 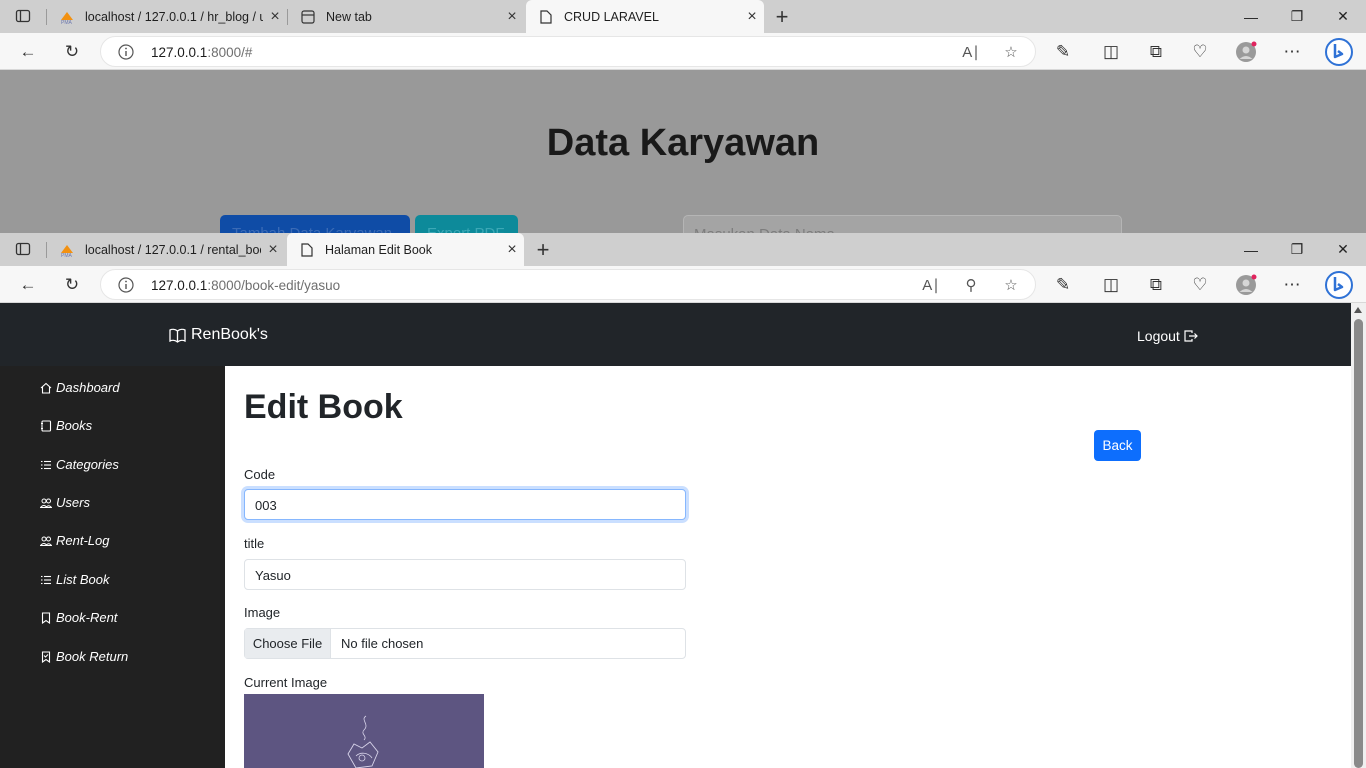 What do you see at coordinates (902, 224) in the screenshot?
I see `search-input: Masukan Data Nama` at bounding box center [902, 224].